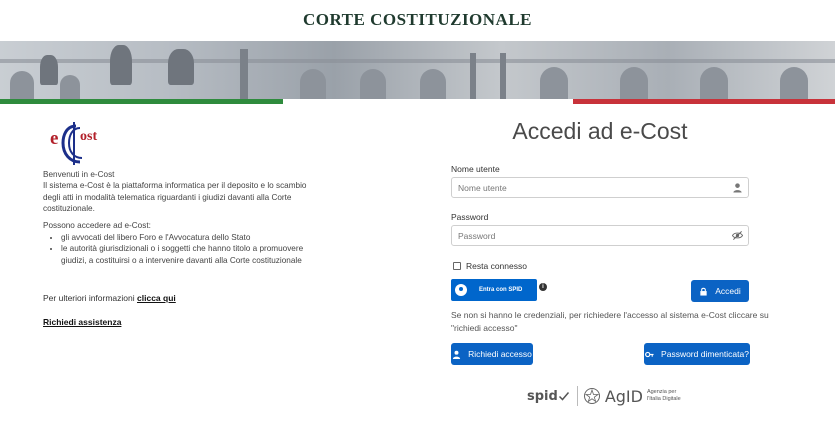 The height and width of the screenshot is (436, 835). What do you see at coordinates (417, 70) in the screenshot?
I see `header-banner-image` at bounding box center [417, 70].